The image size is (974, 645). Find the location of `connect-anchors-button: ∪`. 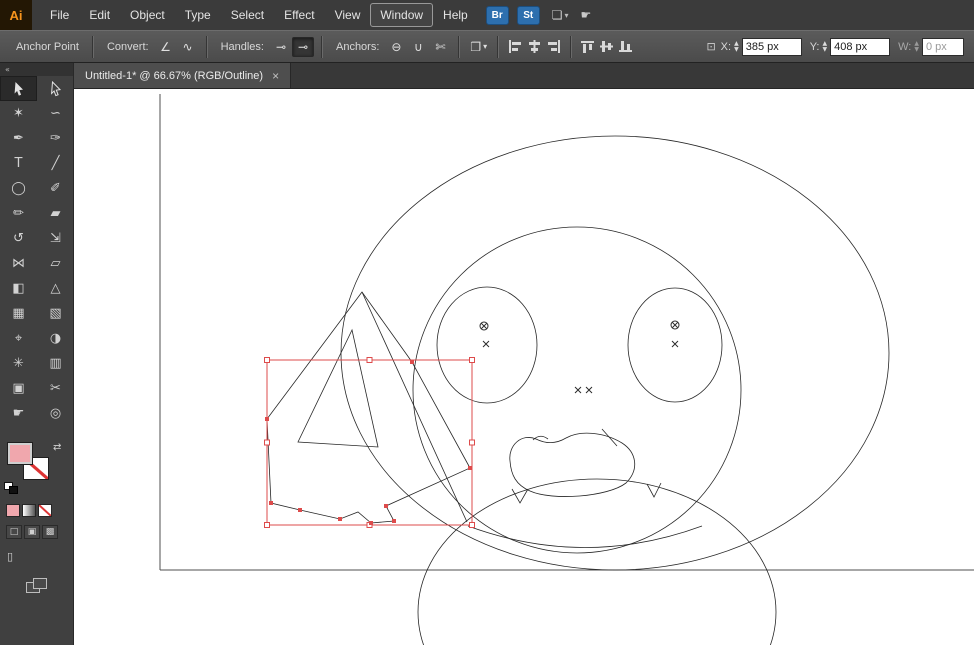

connect-anchors-button: ∪ is located at coordinates (418, 47).